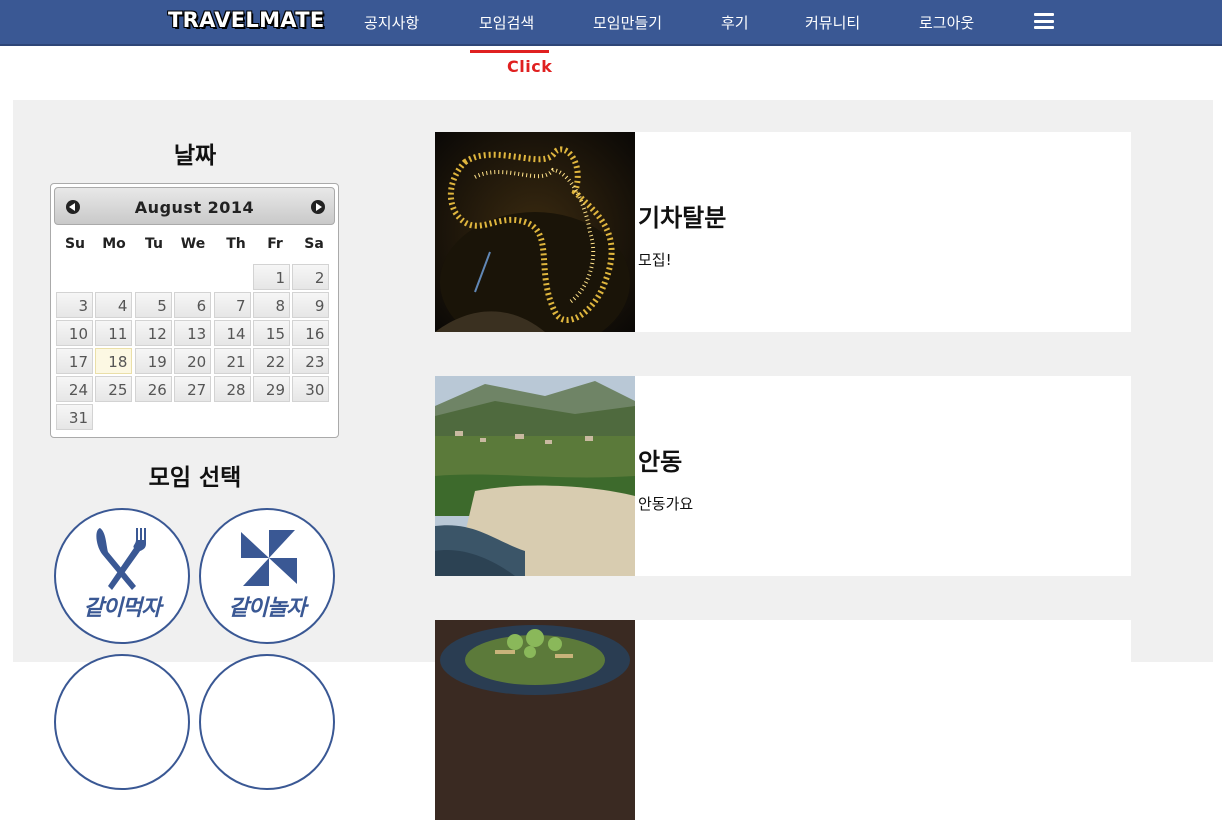 The width and height of the screenshot is (1222, 820). What do you see at coordinates (232, 389) in the screenshot?
I see `calendar-day: 28` at bounding box center [232, 389].